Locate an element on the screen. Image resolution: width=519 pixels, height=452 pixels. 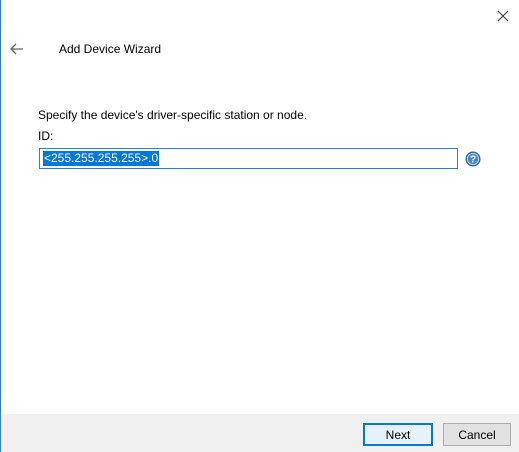
close-icon is located at coordinates (503, 16).